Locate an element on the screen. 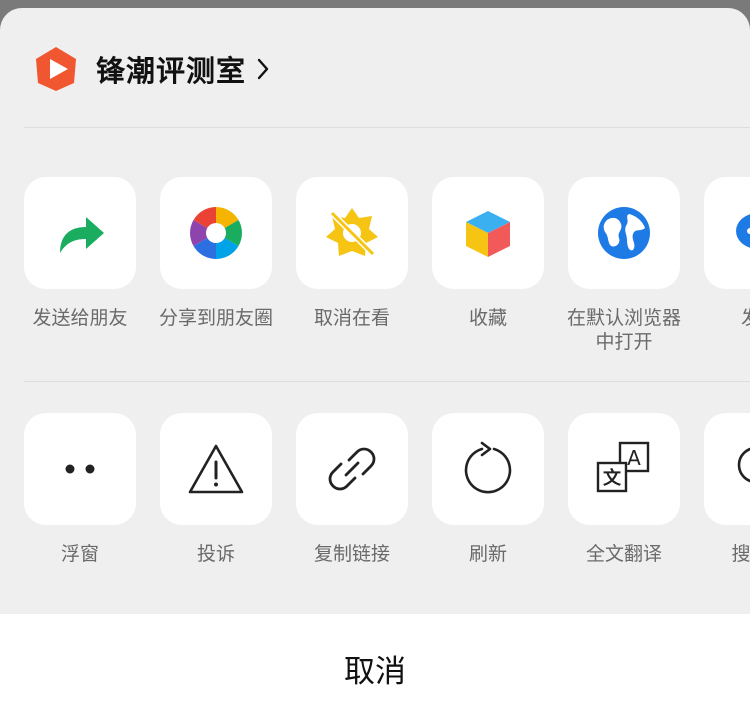  favorites-cube-icon is located at coordinates (488, 234).